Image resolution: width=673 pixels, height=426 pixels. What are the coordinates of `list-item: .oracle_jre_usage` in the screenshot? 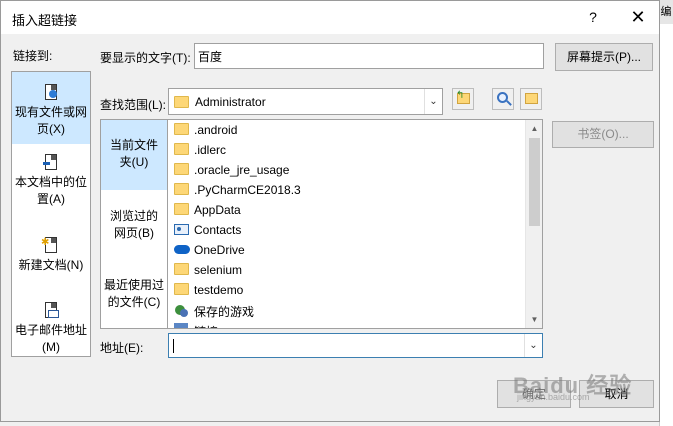 It's located at (348, 170).